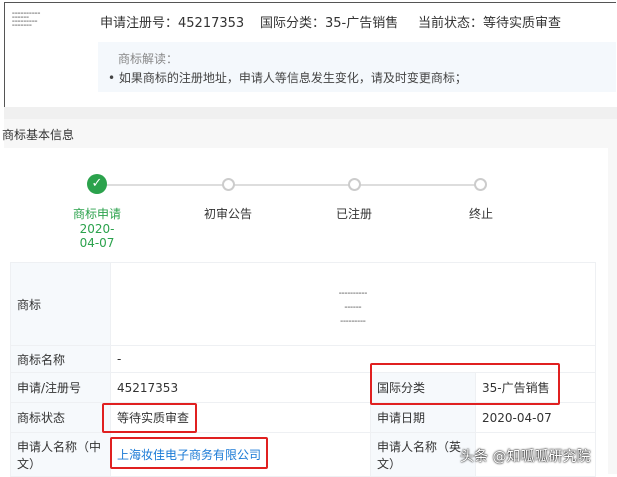 This screenshot has height=477, width=617. Describe the element at coordinates (148, 59) in the screenshot. I see `tip-title: 商标解读：` at that location.